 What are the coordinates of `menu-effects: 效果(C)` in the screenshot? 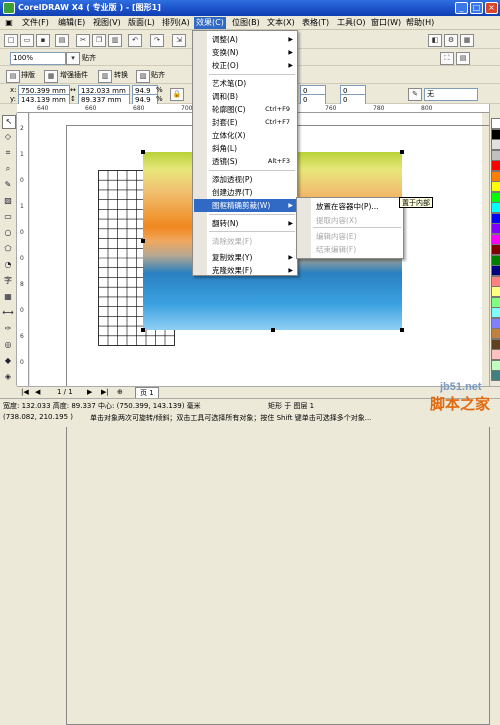 It's located at (210, 23).